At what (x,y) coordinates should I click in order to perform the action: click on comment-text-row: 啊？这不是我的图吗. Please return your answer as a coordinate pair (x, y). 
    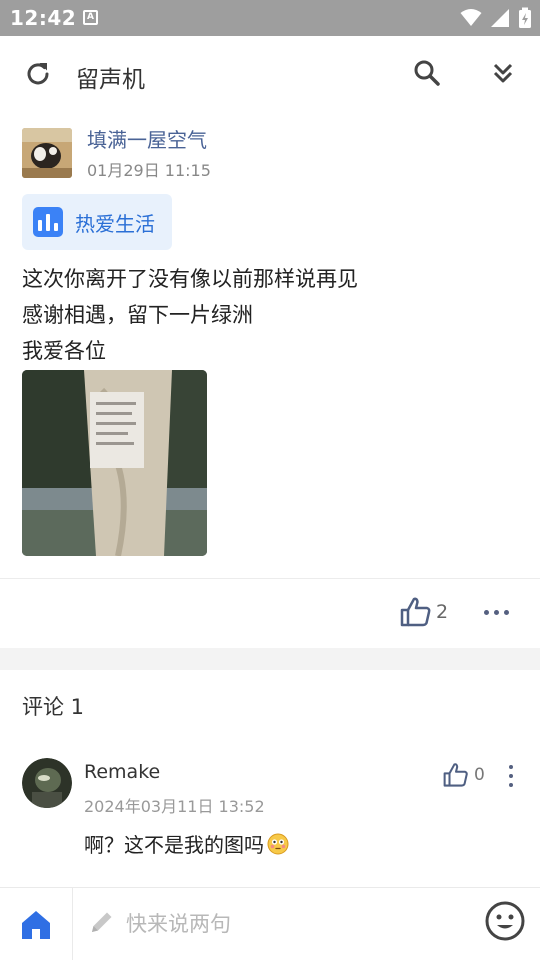
    Looking at the image, I should click on (186, 843).